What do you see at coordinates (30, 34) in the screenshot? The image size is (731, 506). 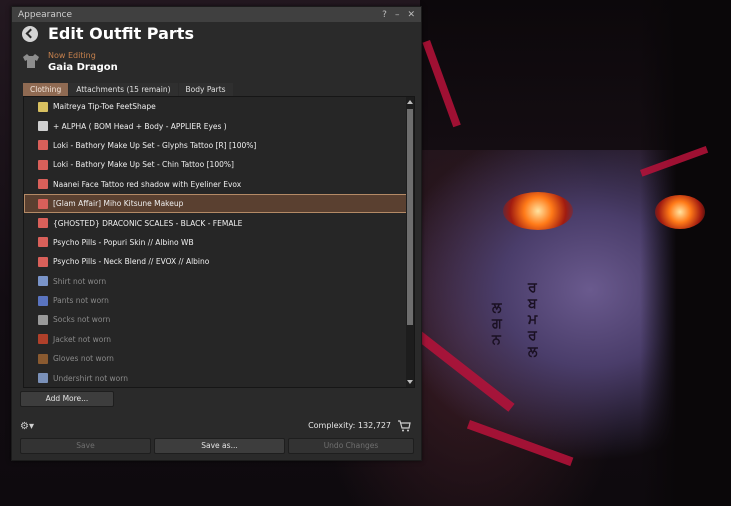 I see `back-icon` at bounding box center [30, 34].